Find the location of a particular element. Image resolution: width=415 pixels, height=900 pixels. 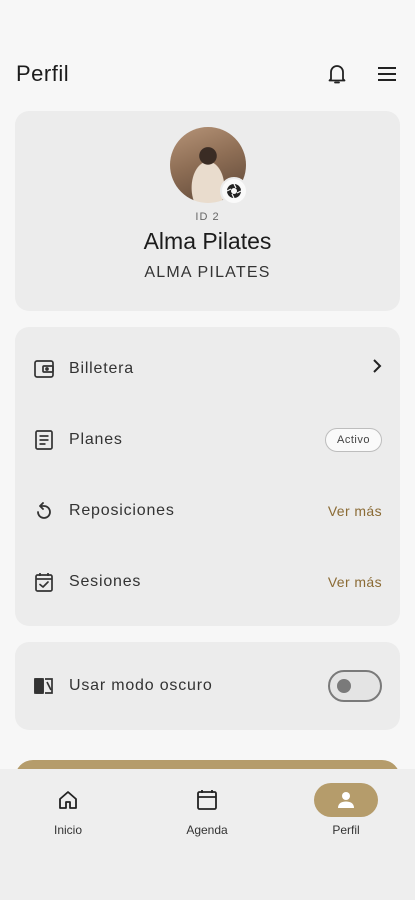

menu-icon is located at coordinates (387, 74).